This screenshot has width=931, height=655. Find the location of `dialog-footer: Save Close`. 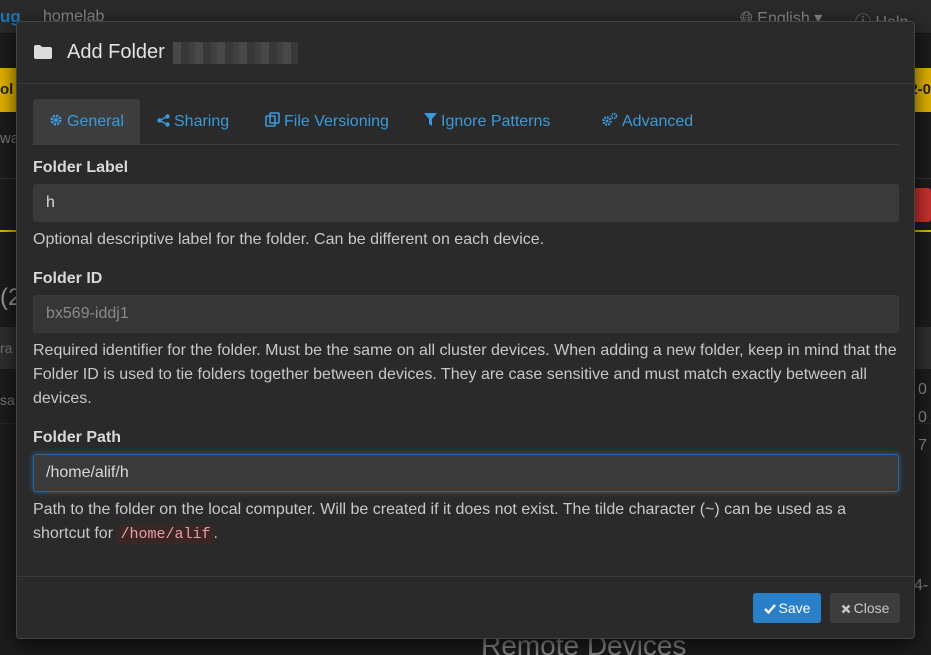

dialog-footer: Save Close is located at coordinates (465, 607).